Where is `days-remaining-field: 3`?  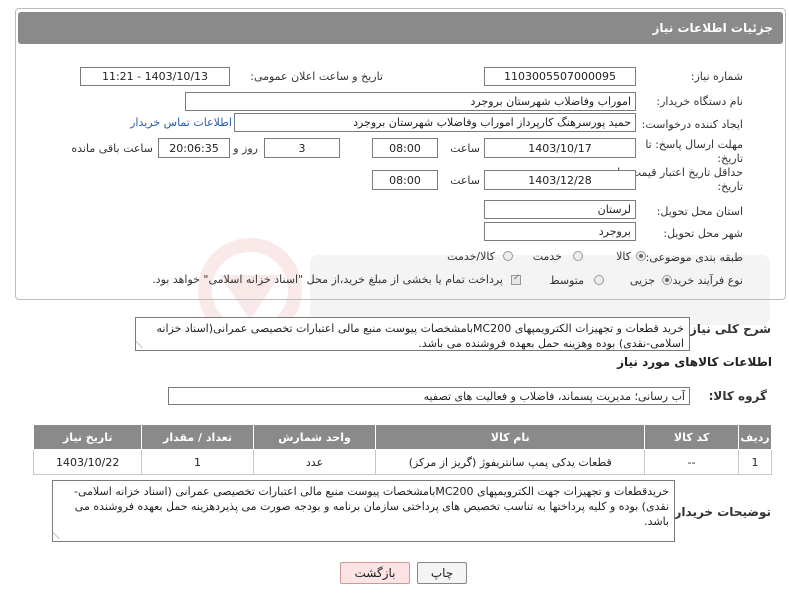 days-remaining-field: 3 is located at coordinates (302, 148).